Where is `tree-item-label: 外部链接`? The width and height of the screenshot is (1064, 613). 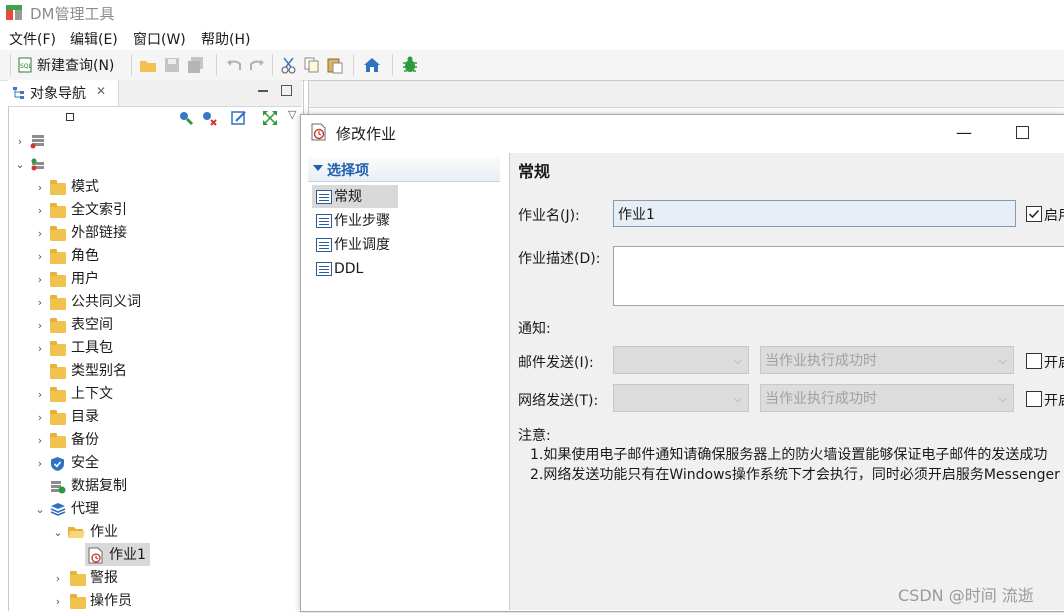
tree-item-label: 外部链接 is located at coordinates (99, 233).